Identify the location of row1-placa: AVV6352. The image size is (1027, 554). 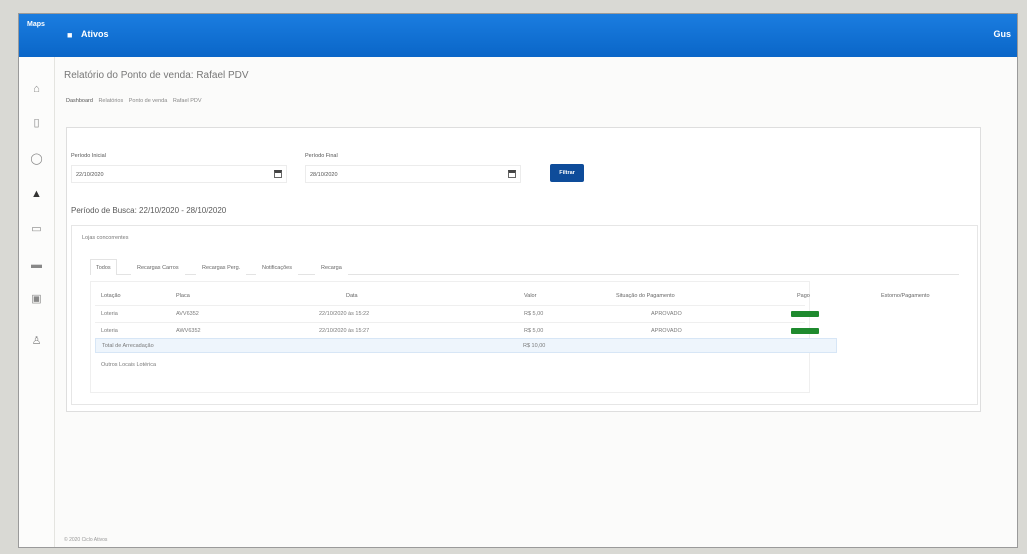
(187, 314).